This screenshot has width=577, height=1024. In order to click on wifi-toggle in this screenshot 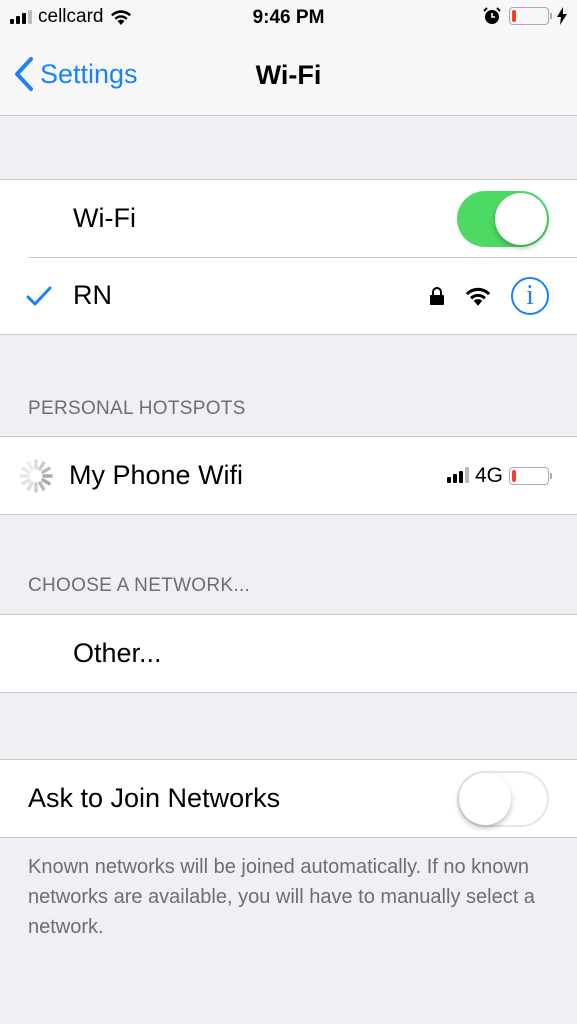, I will do `click(503, 218)`.